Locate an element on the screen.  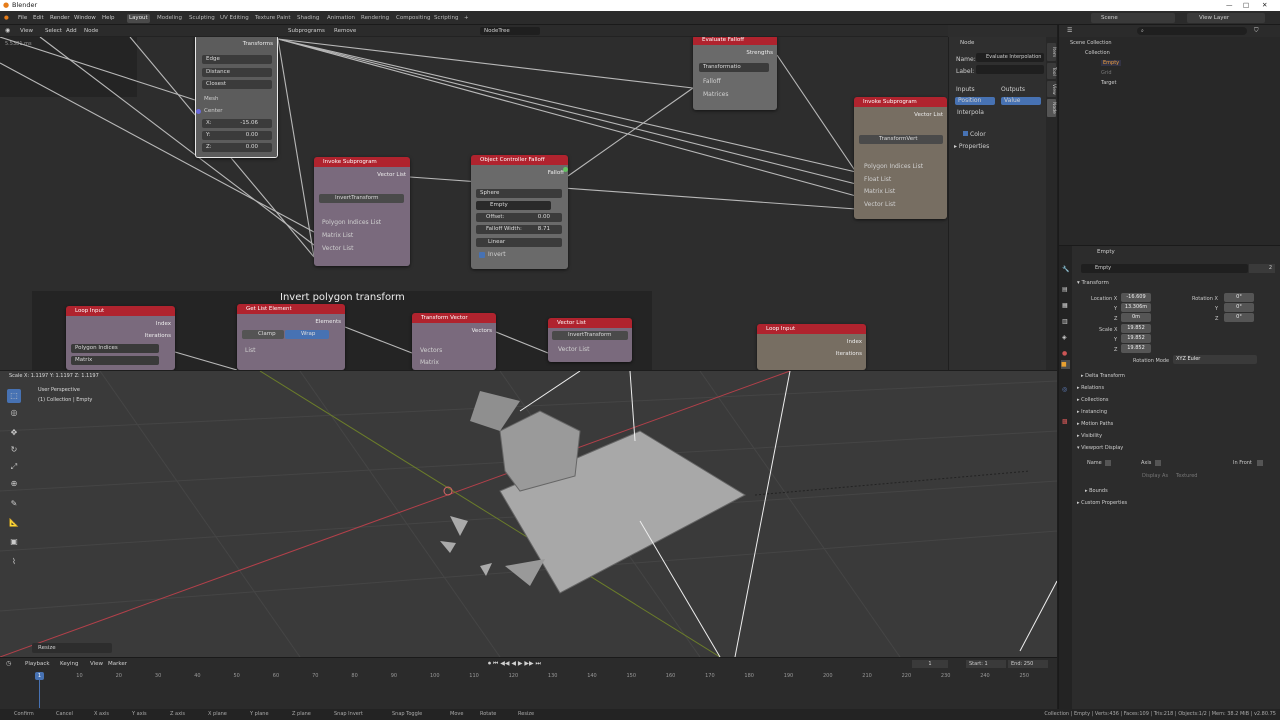
blender-menu-icon: ● is located at coordinates (6, 18).